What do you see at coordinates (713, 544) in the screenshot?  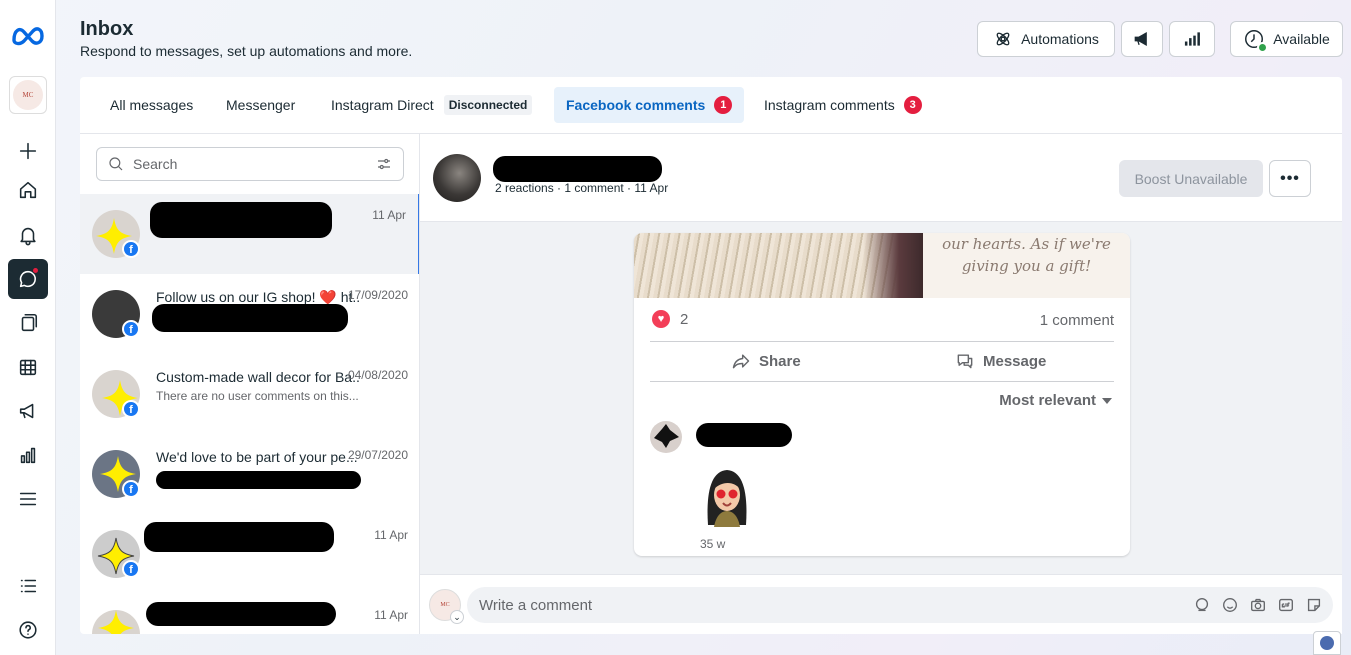 I see `comment-time: 35 w` at bounding box center [713, 544].